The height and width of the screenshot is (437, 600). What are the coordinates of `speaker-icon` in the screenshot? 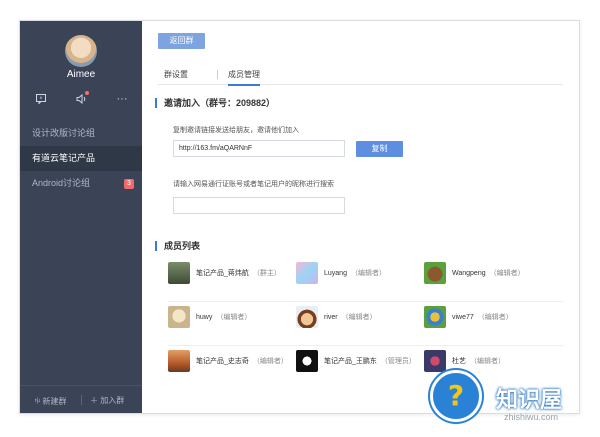 It's located at (81, 99).